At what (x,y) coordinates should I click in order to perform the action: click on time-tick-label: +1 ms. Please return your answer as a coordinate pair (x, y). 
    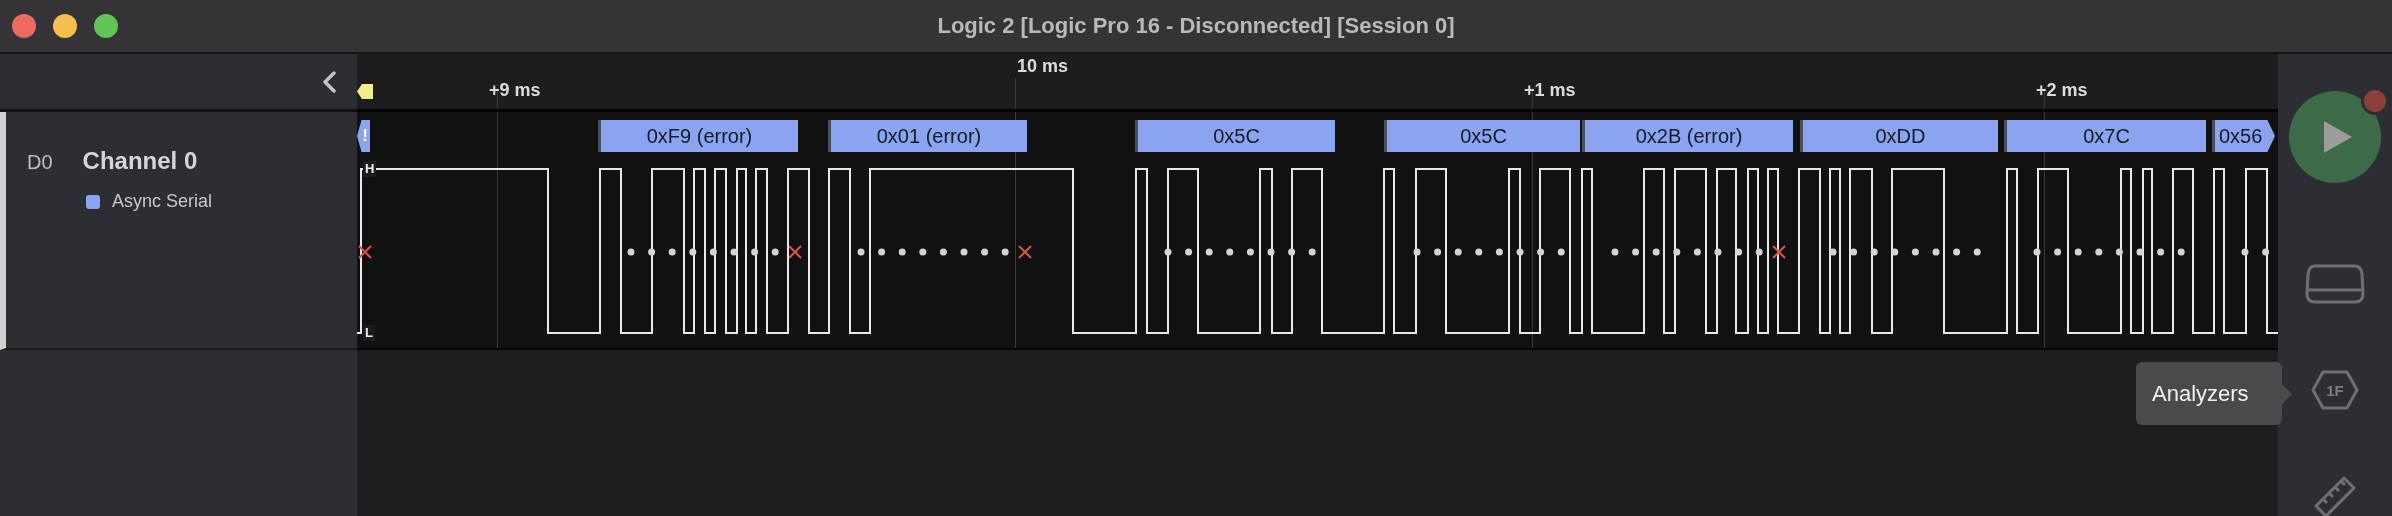
    Looking at the image, I should click on (1550, 90).